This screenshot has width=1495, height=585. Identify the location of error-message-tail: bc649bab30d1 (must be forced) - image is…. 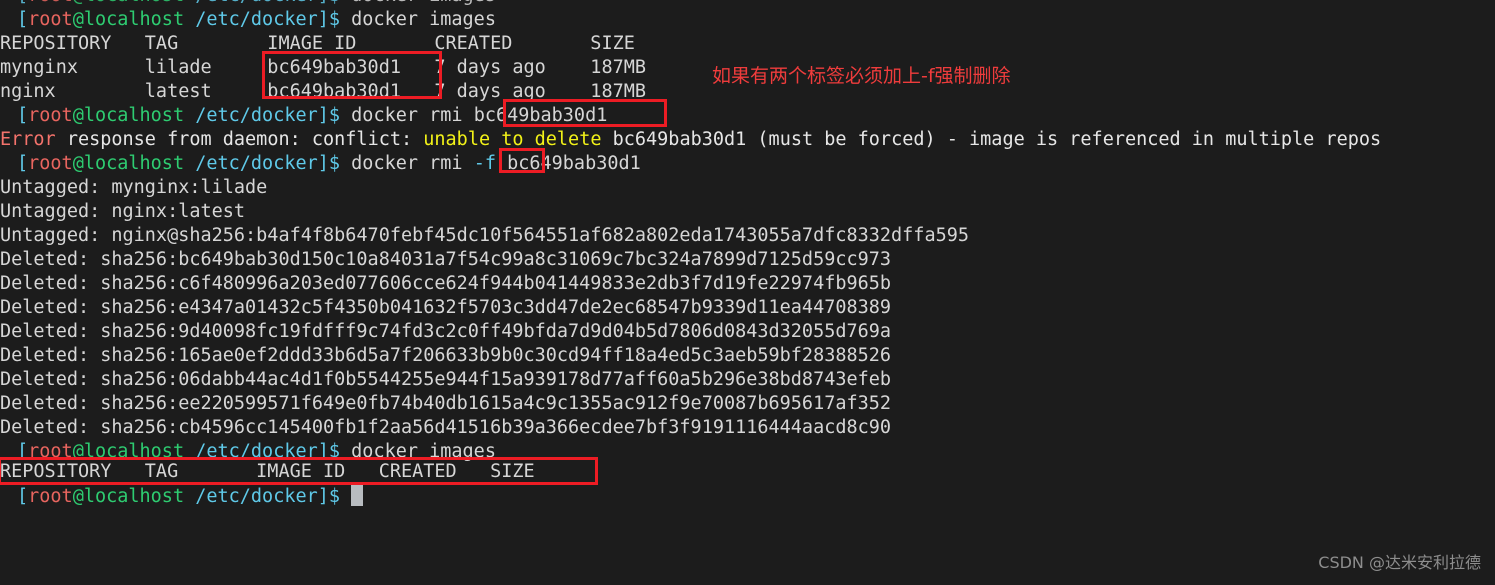
(991, 139).